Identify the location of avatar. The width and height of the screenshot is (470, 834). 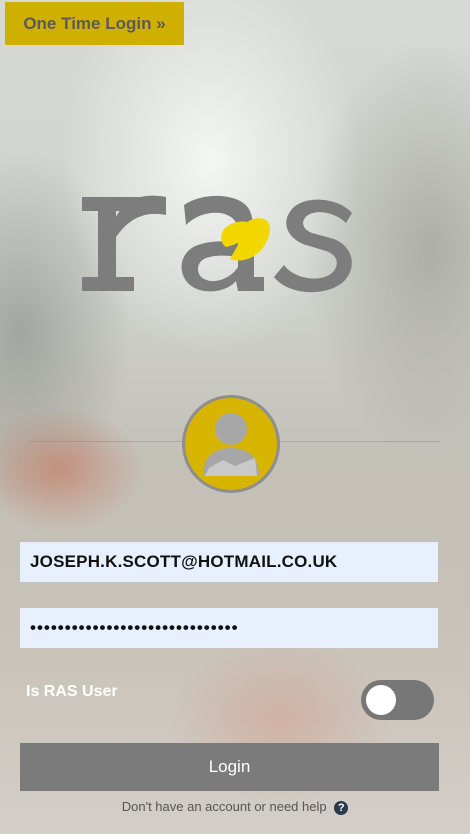
(231, 444).